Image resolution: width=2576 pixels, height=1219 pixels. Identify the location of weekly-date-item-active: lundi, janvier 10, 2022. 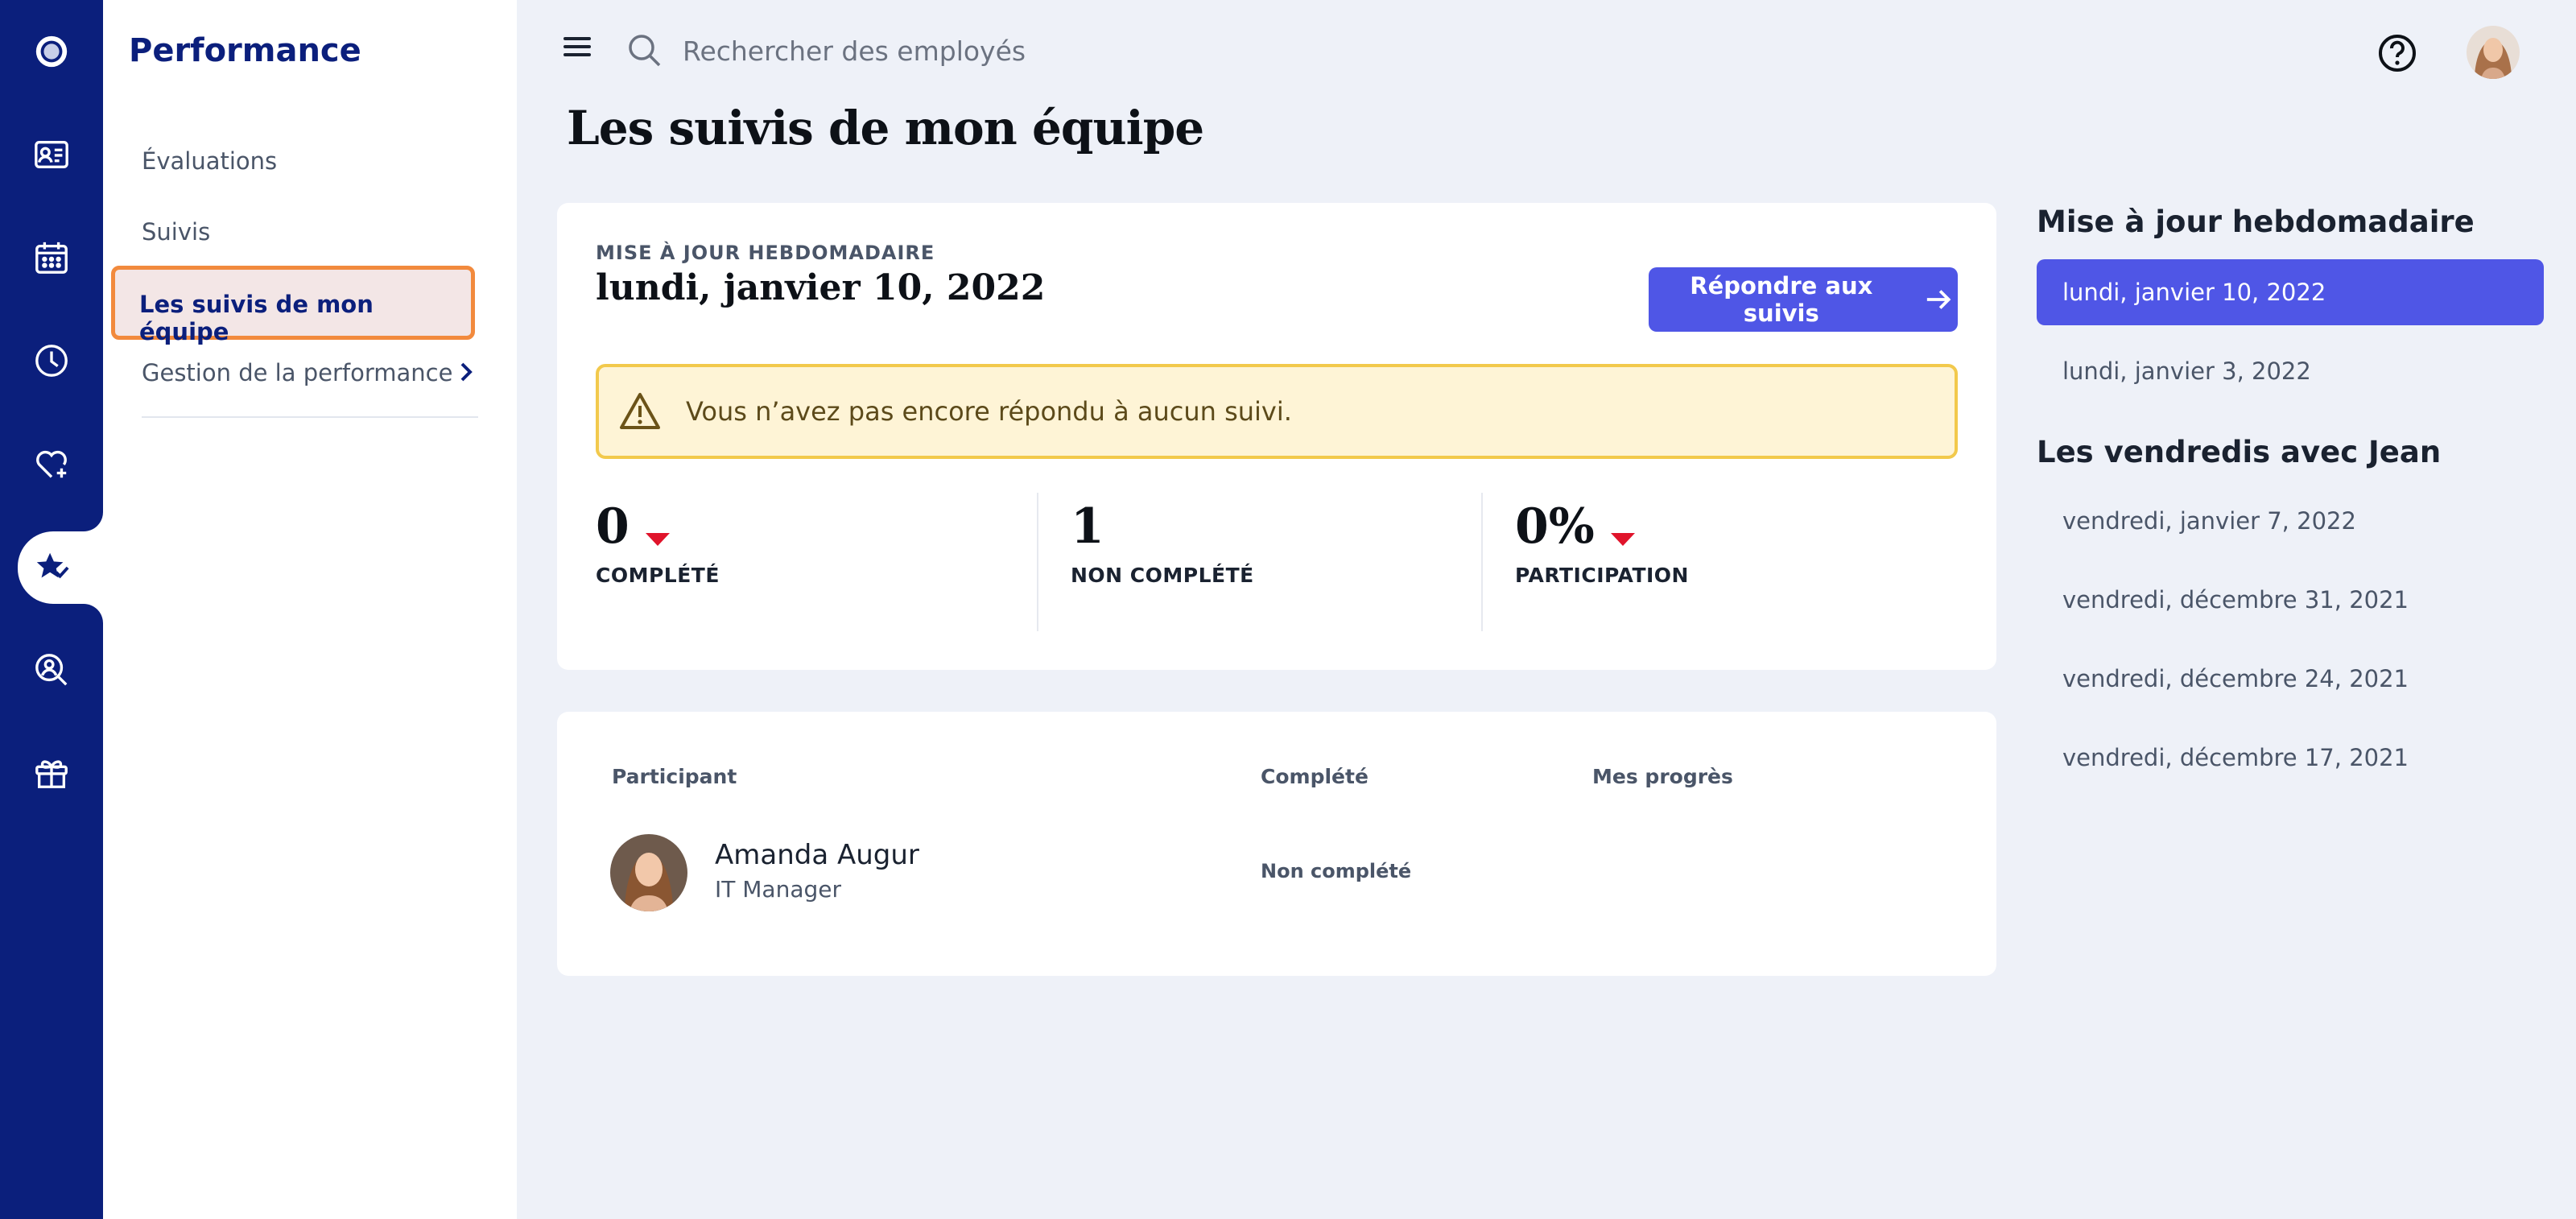
(2290, 292).